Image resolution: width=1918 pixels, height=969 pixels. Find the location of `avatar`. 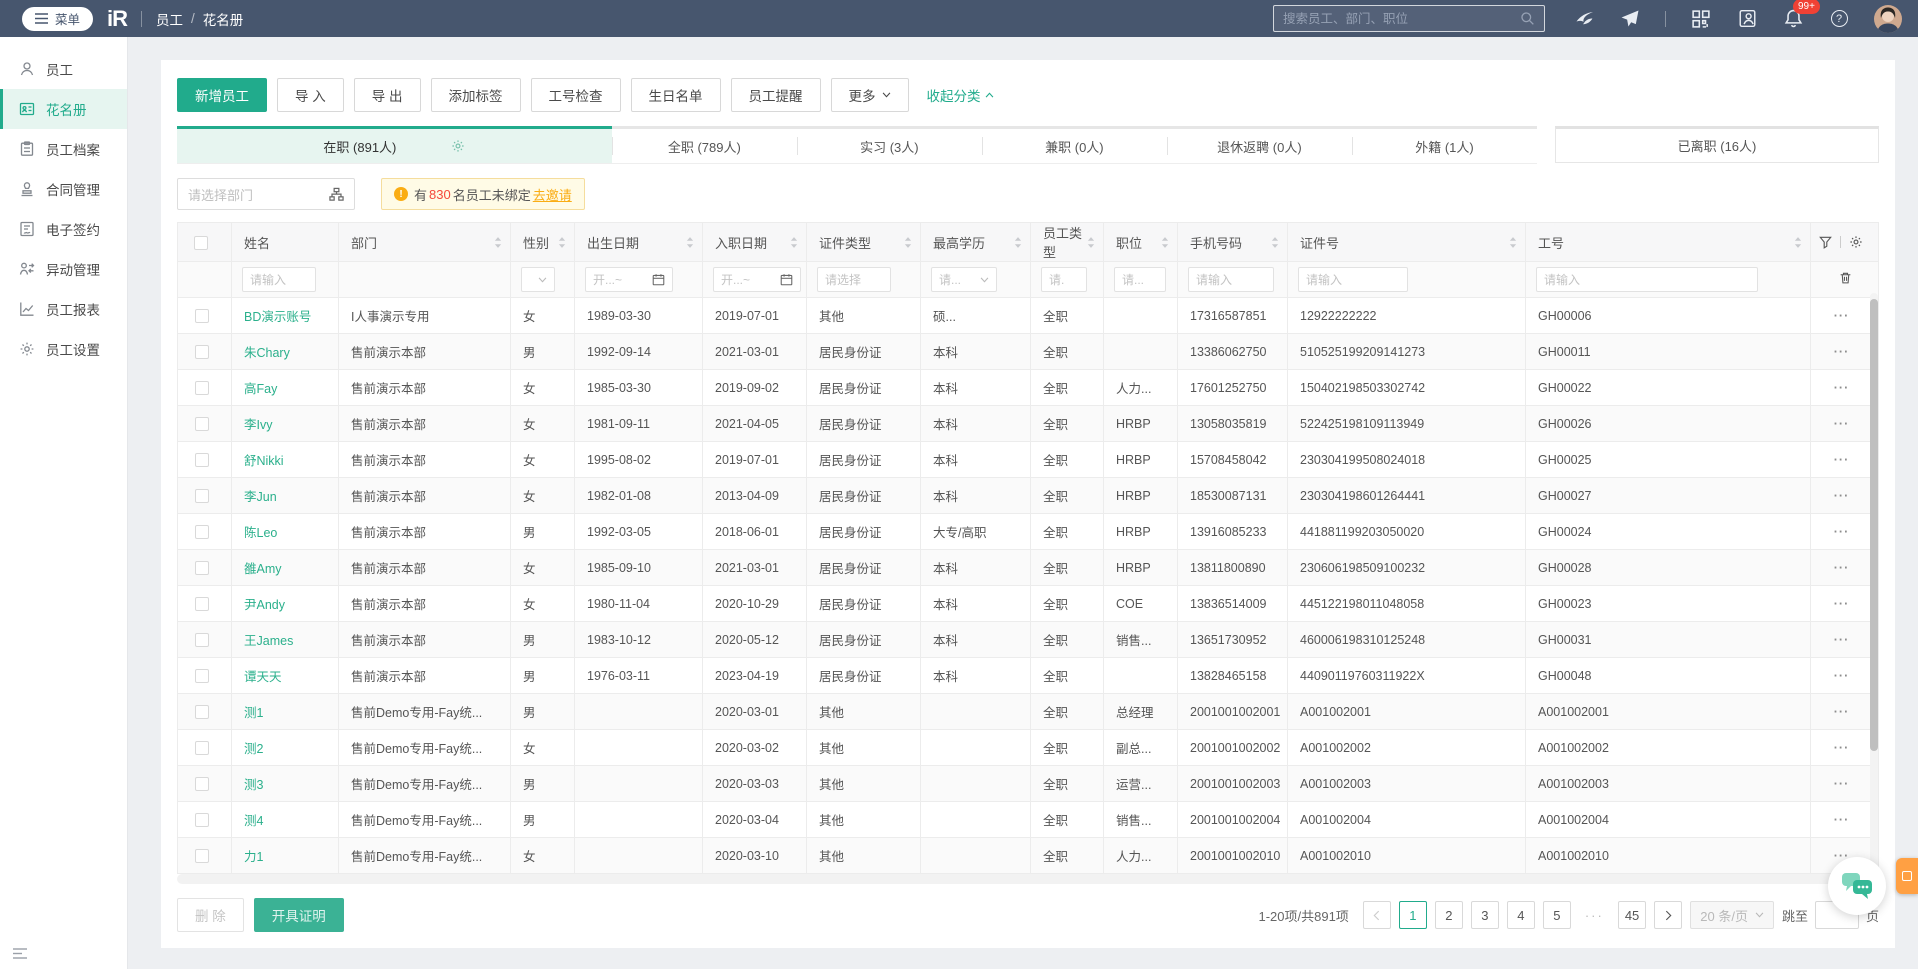

avatar is located at coordinates (1888, 18).